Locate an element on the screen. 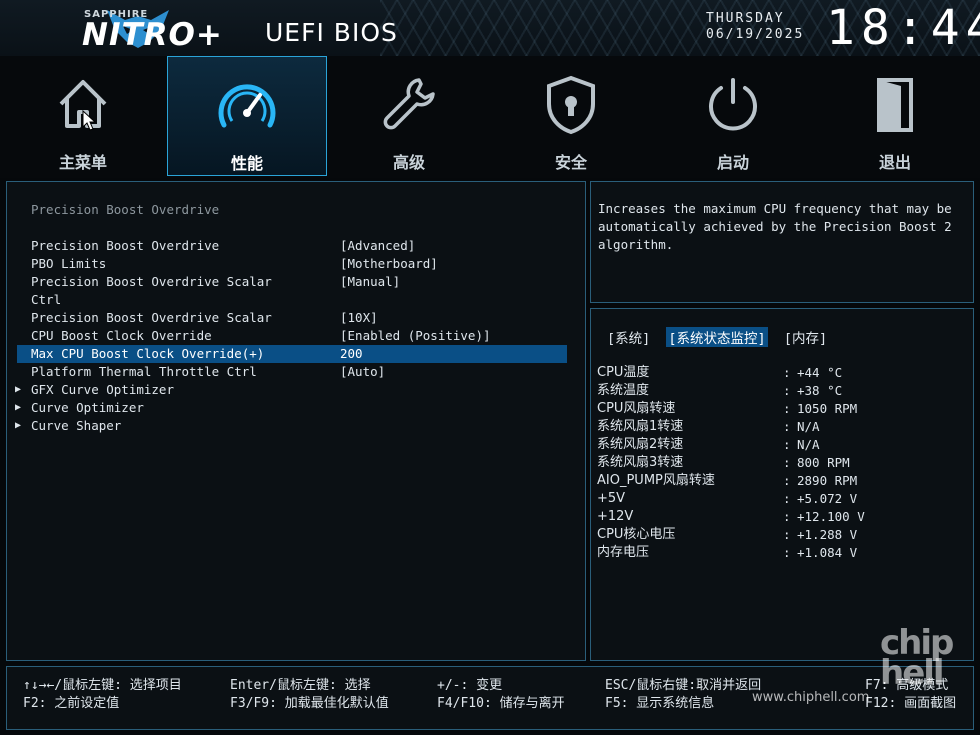 This screenshot has height=735, width=980. chiphell-watermark-logo: chip hell is located at coordinates (917, 658).